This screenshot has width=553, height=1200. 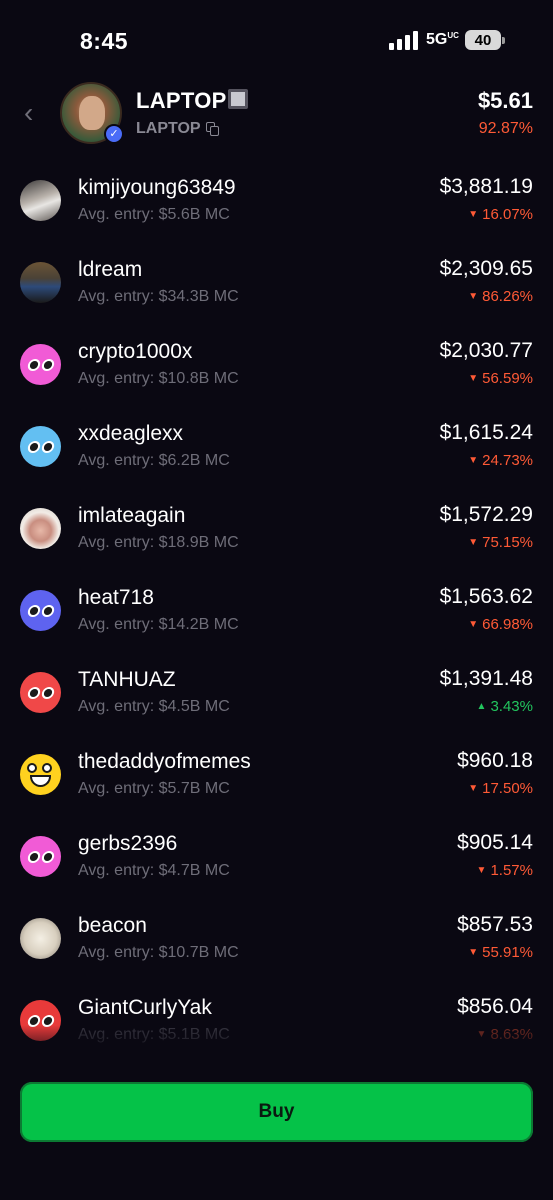 What do you see at coordinates (154, 788) in the screenshot?
I see `holder-avg-entry: Avg. entry: $5.7B MC` at bounding box center [154, 788].